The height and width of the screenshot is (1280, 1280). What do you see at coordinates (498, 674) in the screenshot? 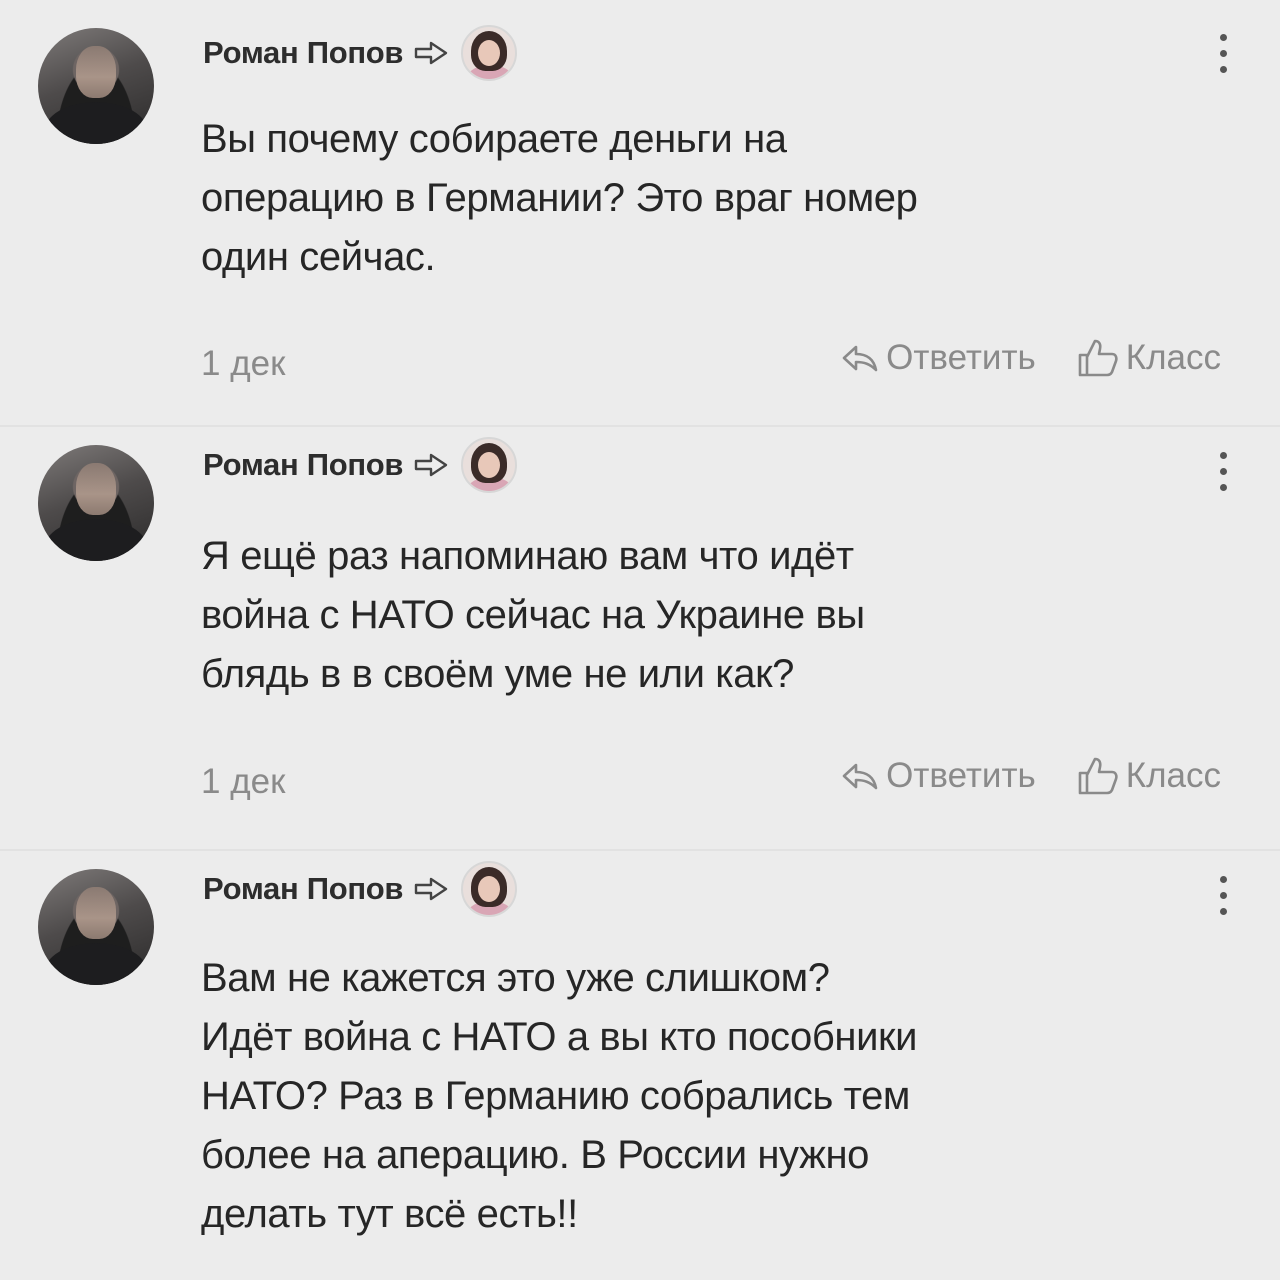
I see `comment-line: блядь в в своём уме не или как?` at bounding box center [498, 674].